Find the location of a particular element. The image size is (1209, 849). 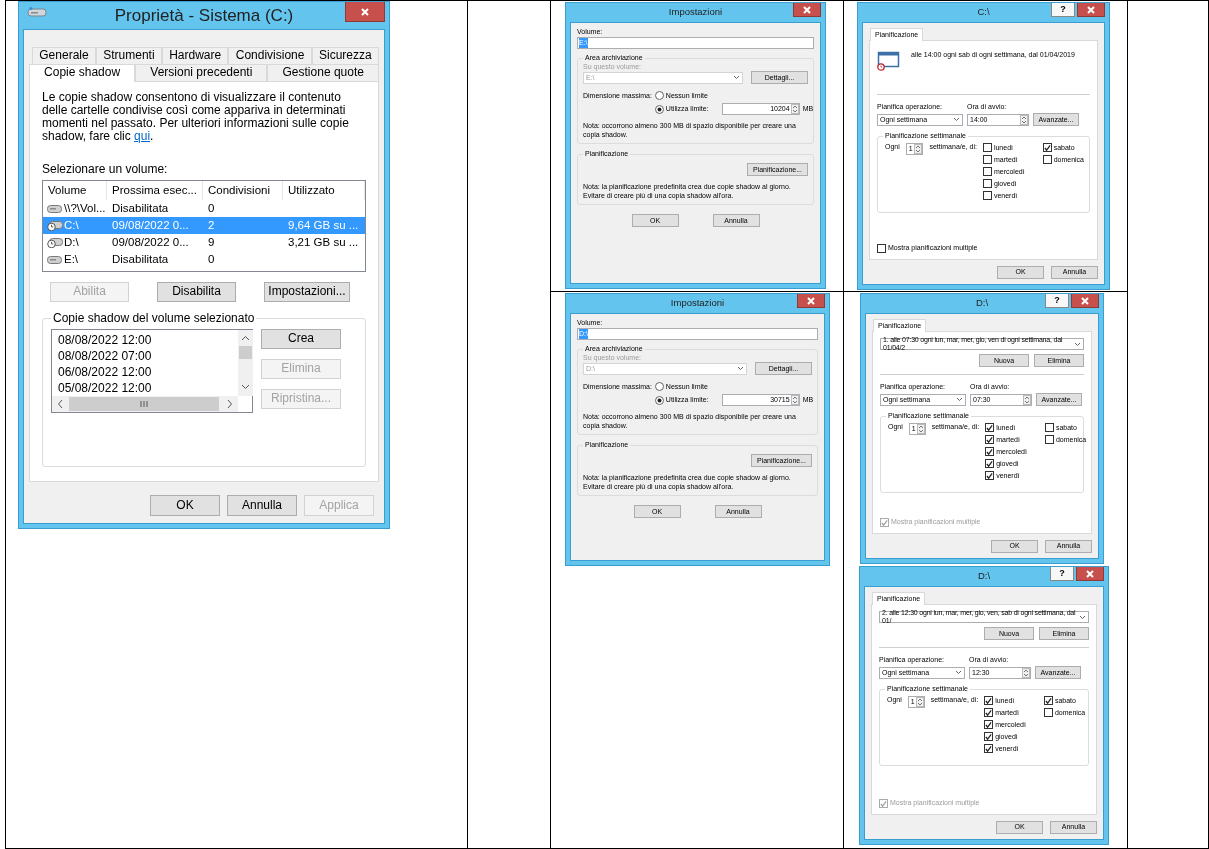

tab: Hardware is located at coordinates (195, 55).